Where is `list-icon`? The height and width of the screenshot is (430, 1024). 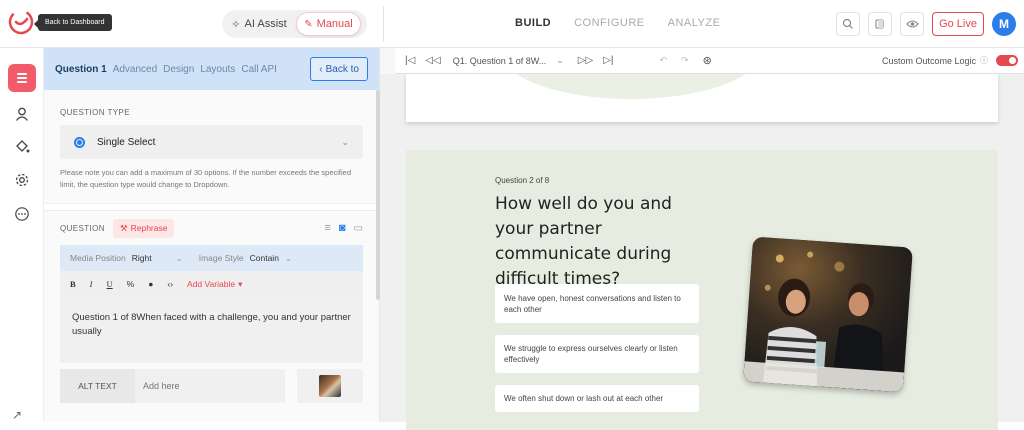
list-icon is located at coordinates (22, 78).